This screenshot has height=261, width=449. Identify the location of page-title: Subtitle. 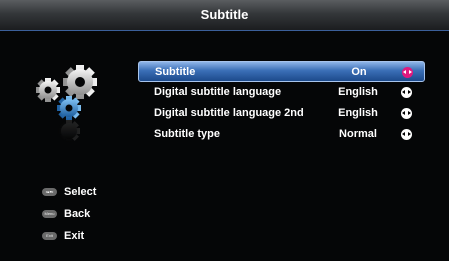
(224, 14).